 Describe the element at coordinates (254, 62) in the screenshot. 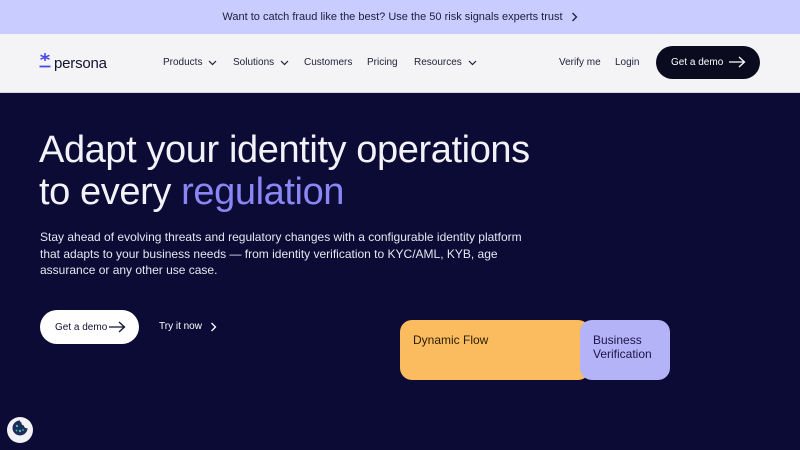

I see `nav-solutions-label: Solutions` at that location.